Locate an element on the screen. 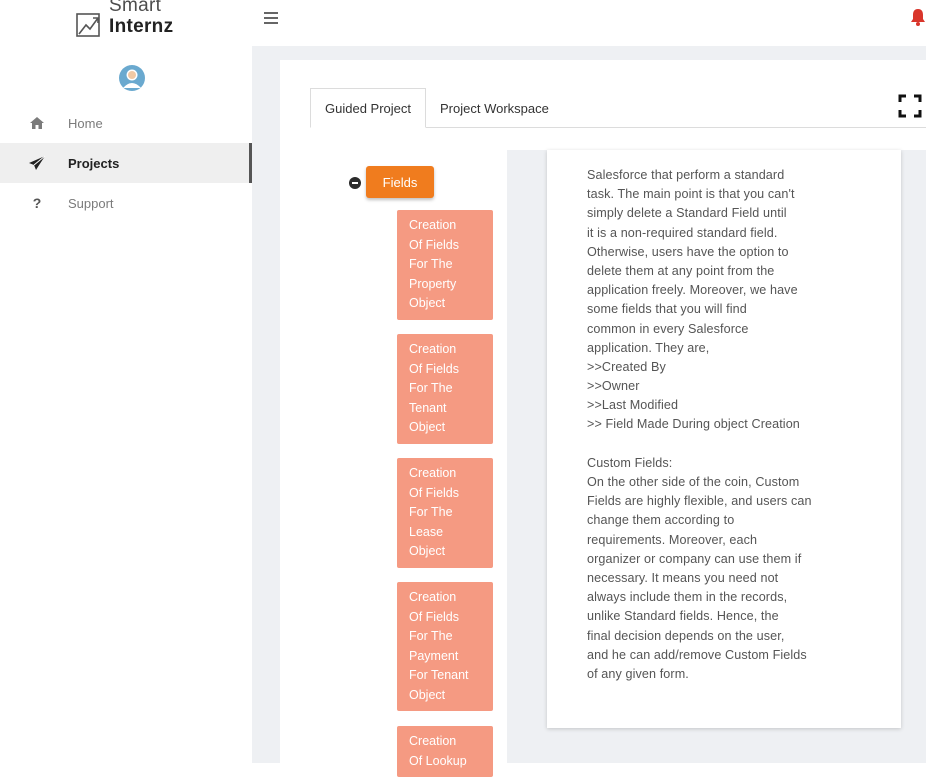 The image size is (926, 777). sidebar-item-support: ? Support is located at coordinates (126, 203).